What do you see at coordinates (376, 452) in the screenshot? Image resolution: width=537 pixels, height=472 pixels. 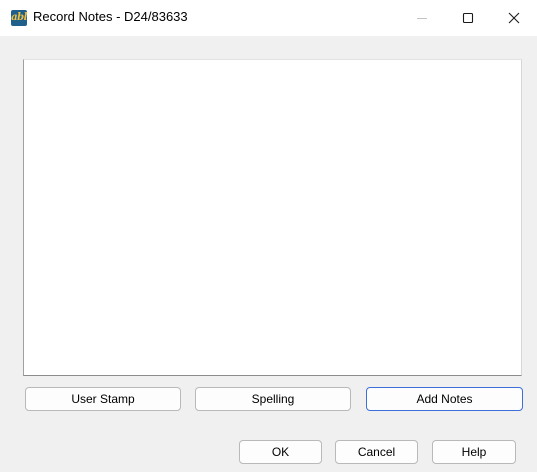 I see `cancel-button: Cancel` at bounding box center [376, 452].